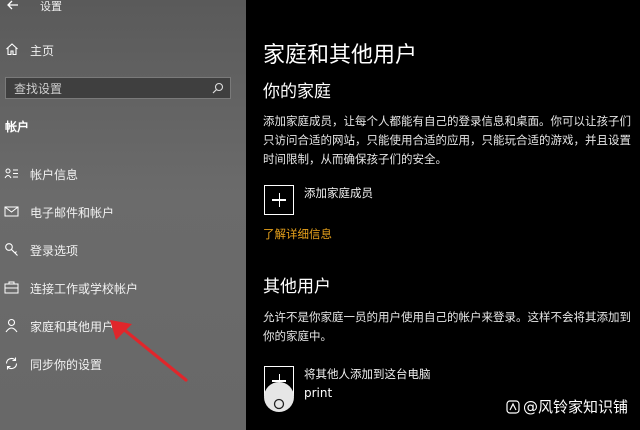 This screenshot has width=640, height=430. What do you see at coordinates (297, 92) in the screenshot?
I see `family-heading: 你的家庭` at bounding box center [297, 92].